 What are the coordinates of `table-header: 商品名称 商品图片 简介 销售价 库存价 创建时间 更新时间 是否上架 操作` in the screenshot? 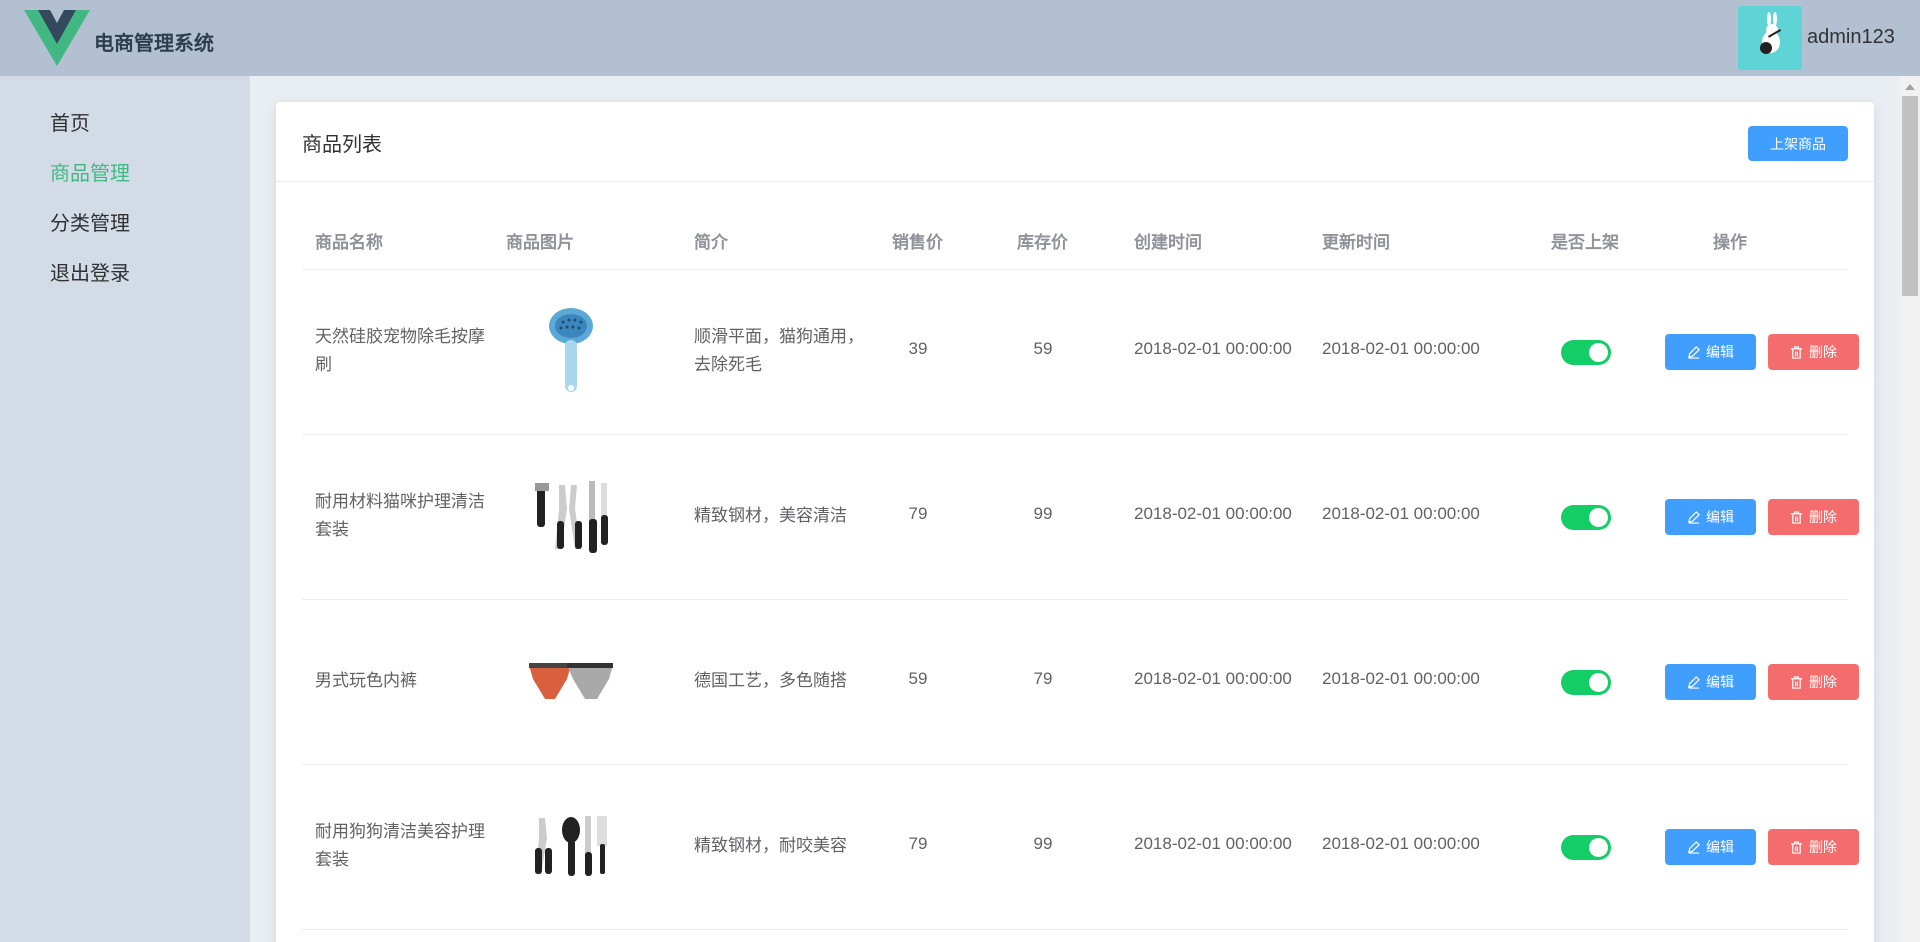 It's located at (1075, 239).